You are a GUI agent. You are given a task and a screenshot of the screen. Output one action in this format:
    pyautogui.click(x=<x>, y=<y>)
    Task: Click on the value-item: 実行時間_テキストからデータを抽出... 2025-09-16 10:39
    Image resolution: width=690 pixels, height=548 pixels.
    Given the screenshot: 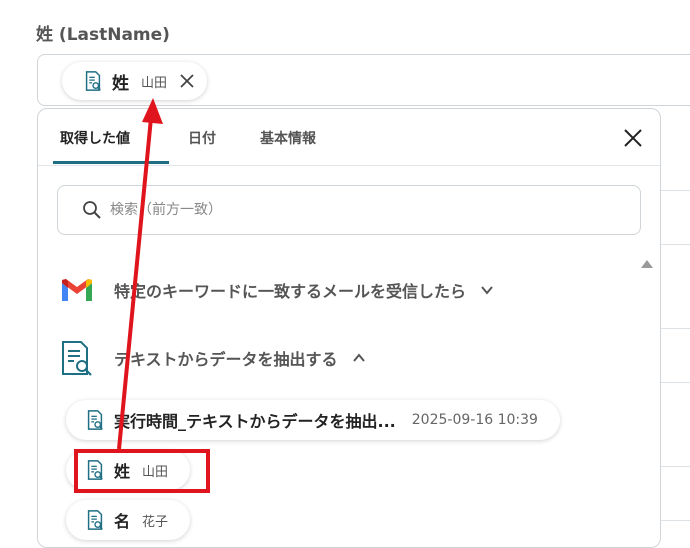 What is the action you would take?
    pyautogui.click(x=313, y=420)
    